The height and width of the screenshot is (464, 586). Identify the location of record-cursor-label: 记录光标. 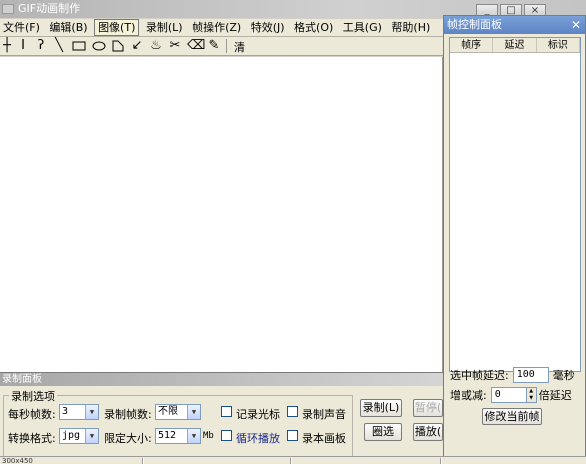
(258, 414).